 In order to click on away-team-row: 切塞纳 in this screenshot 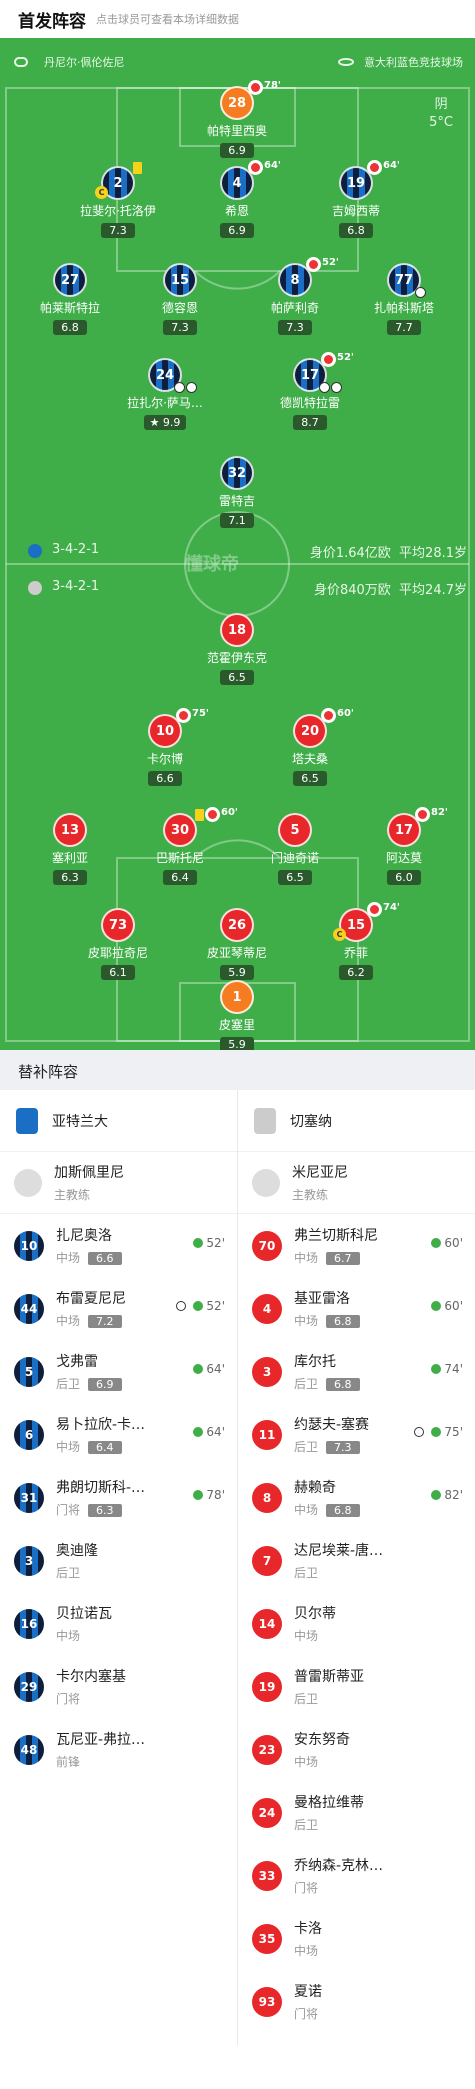, I will do `click(356, 1121)`.